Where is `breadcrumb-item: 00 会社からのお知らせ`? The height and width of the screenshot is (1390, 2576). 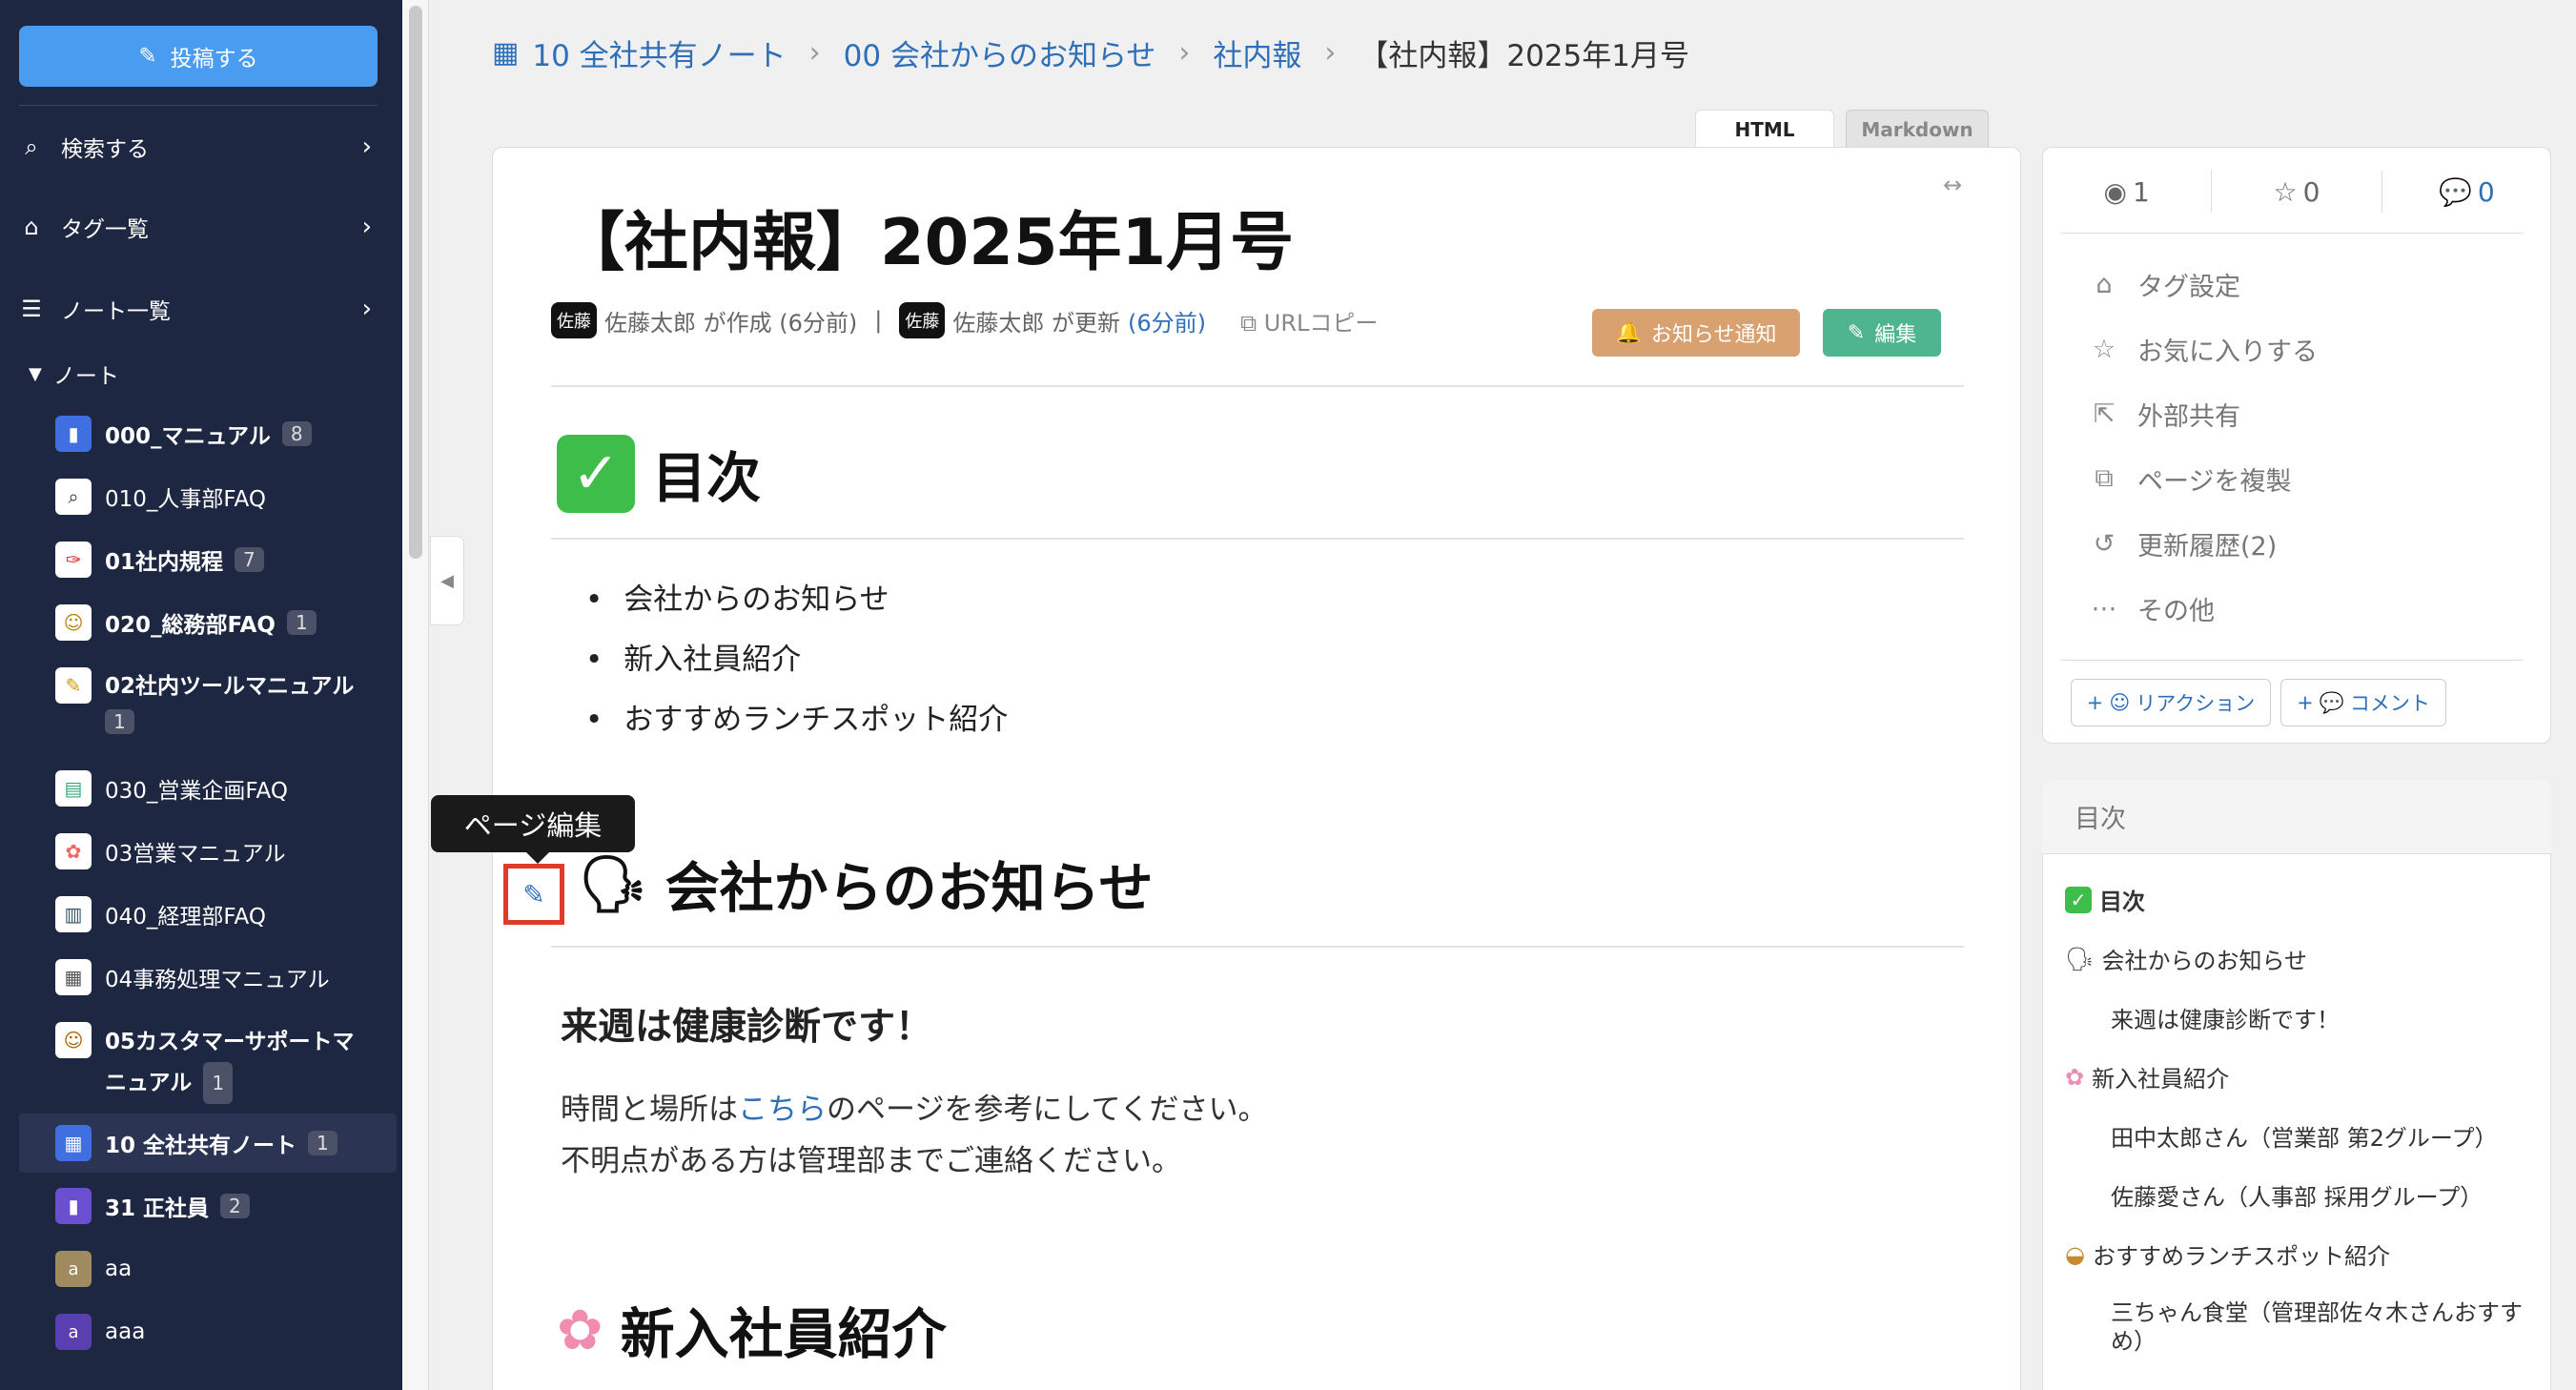 breadcrumb-item: 00 会社からのお知らせ is located at coordinates (1000, 52).